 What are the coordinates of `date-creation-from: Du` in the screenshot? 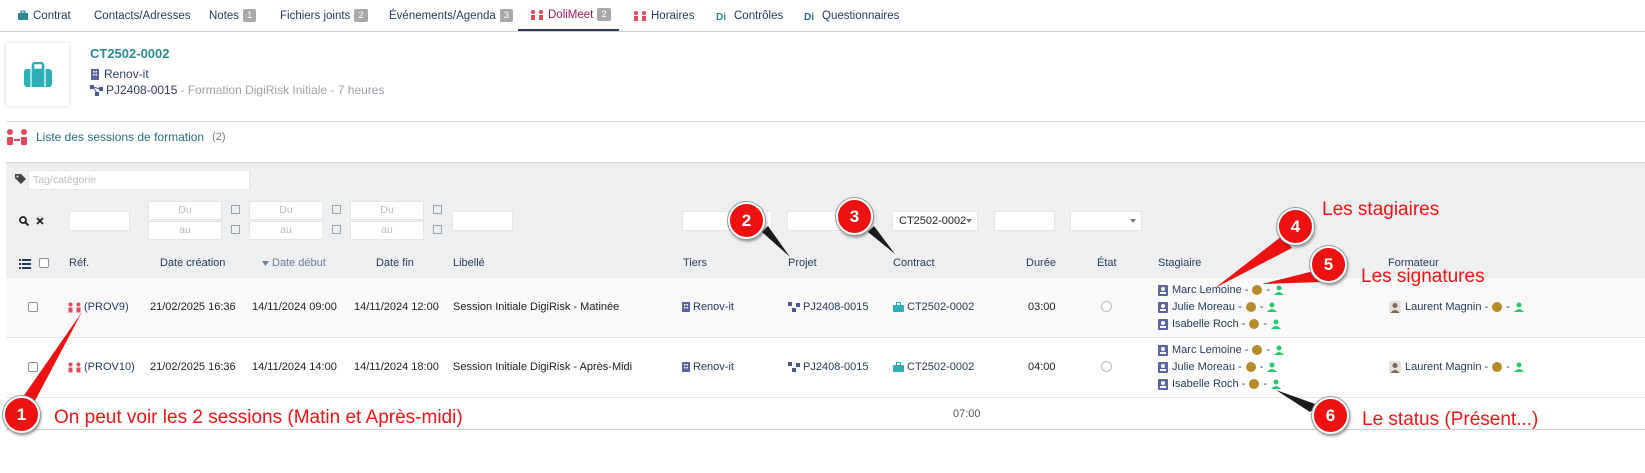 It's located at (194, 210).